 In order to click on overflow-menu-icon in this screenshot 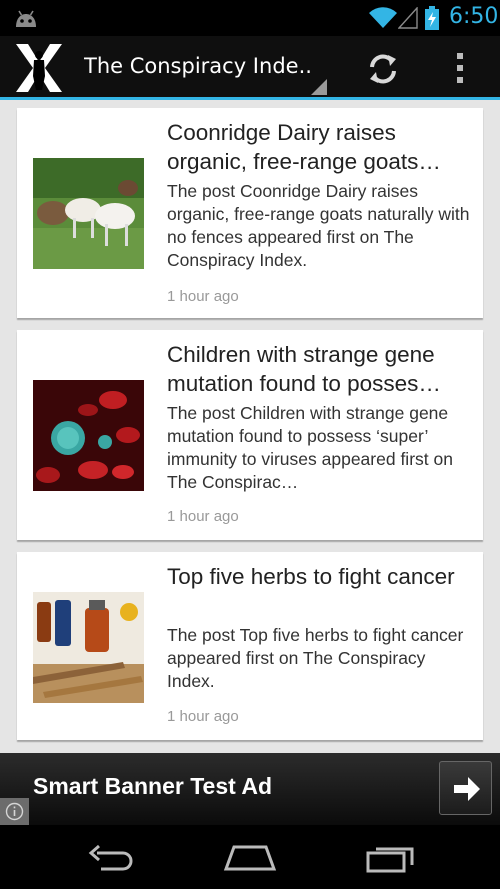, I will do `click(460, 69)`.